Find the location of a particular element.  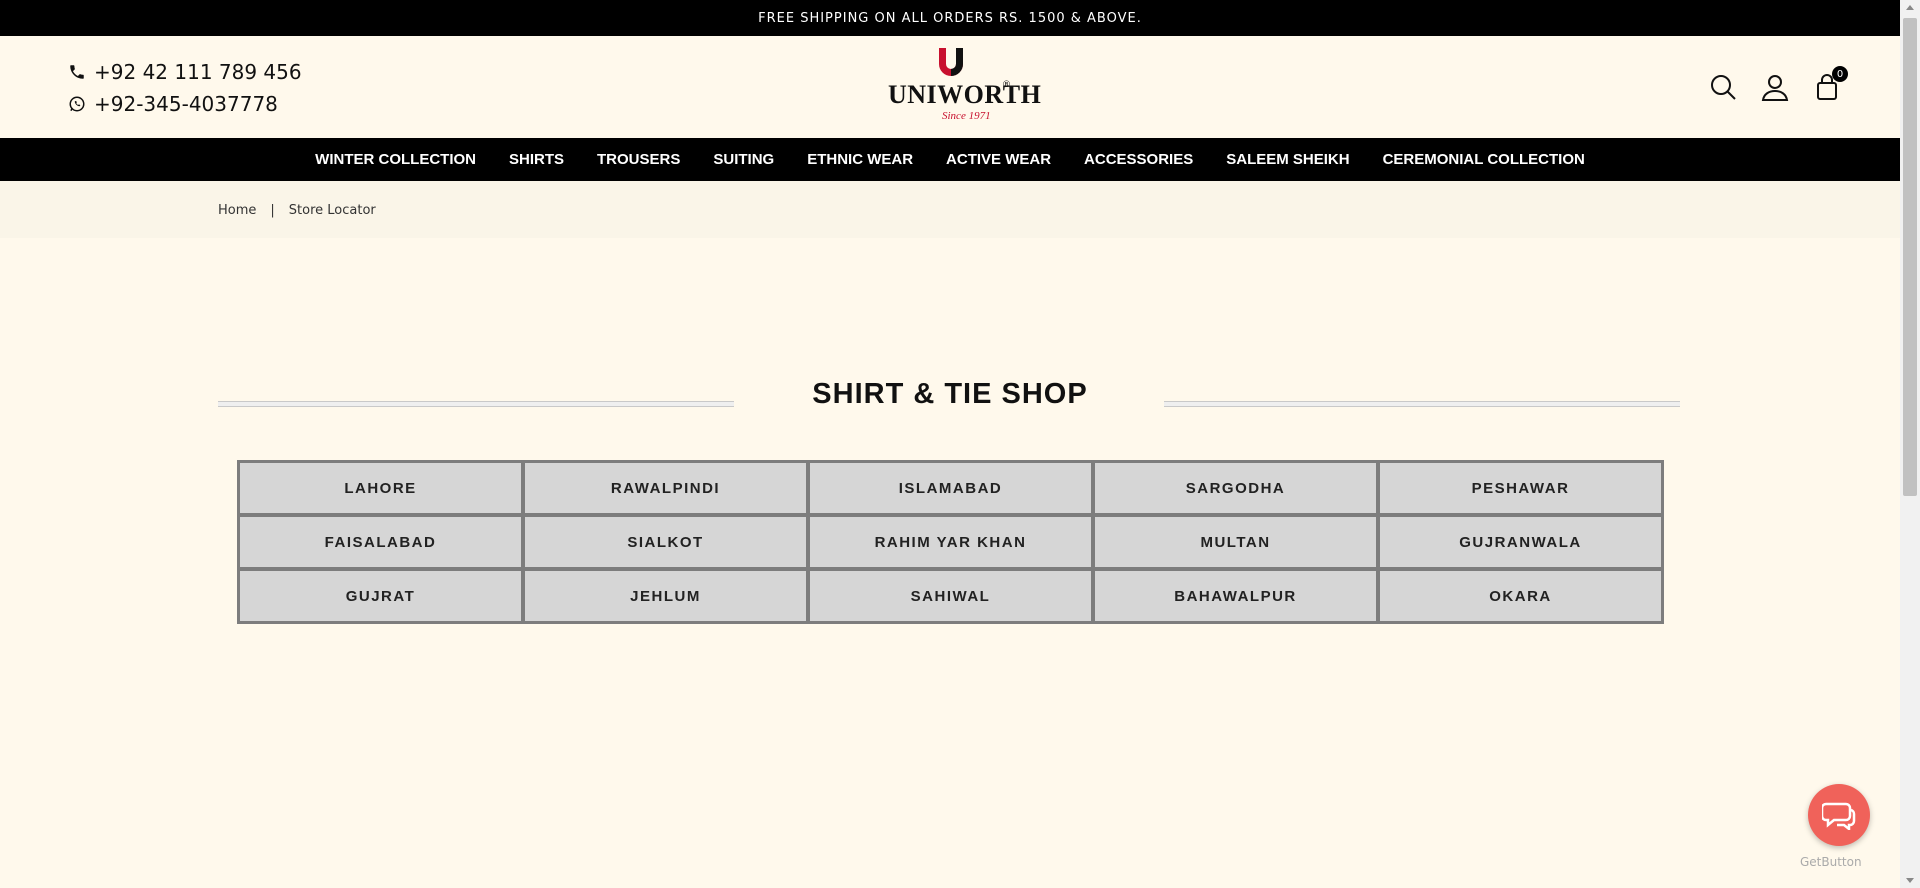

nav-item-ethnic-wear: ETHNIC WEAR is located at coordinates (860, 159).